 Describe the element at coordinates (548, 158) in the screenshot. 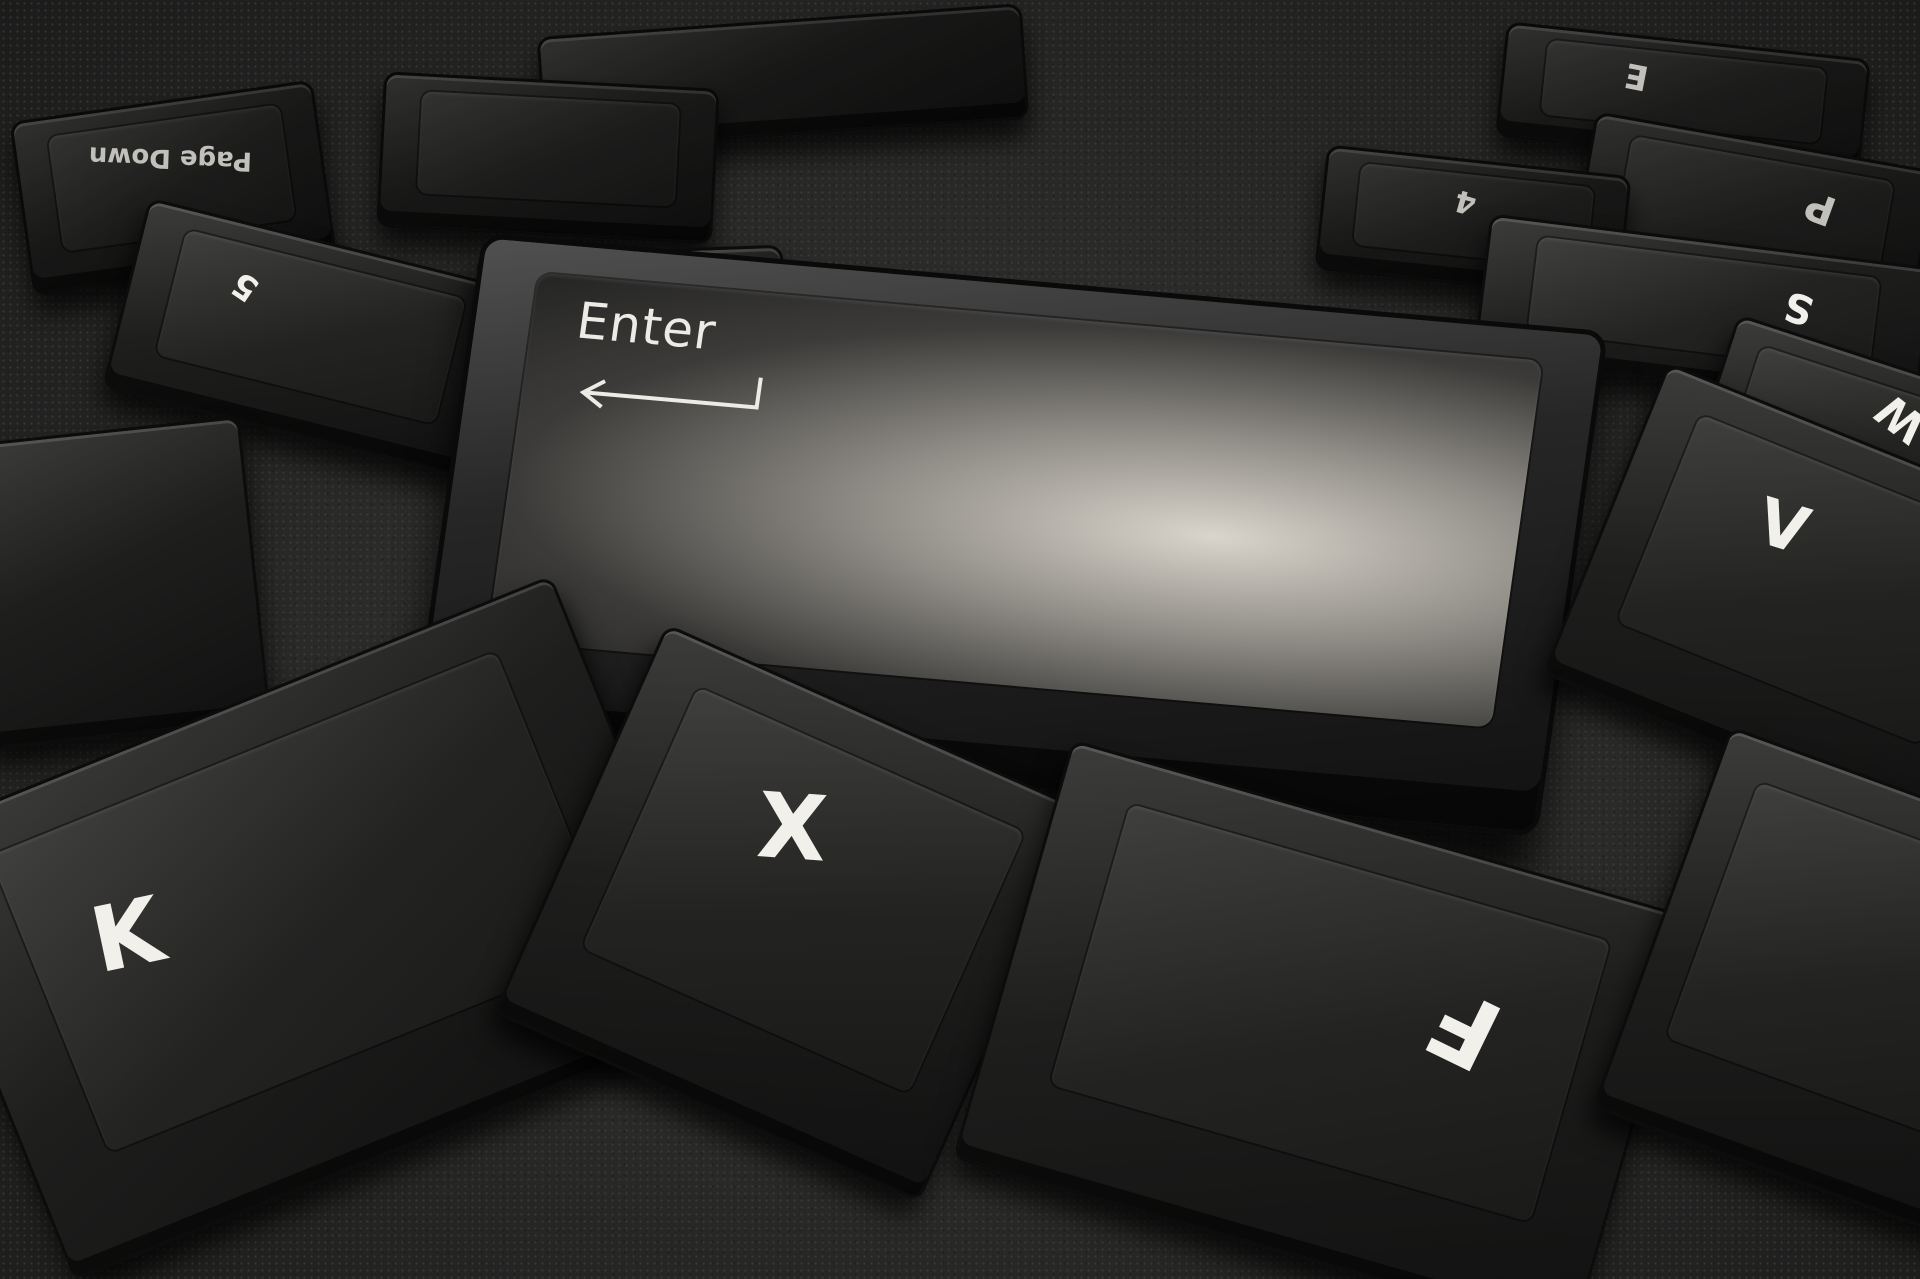

I see `keycap-v-back` at that location.